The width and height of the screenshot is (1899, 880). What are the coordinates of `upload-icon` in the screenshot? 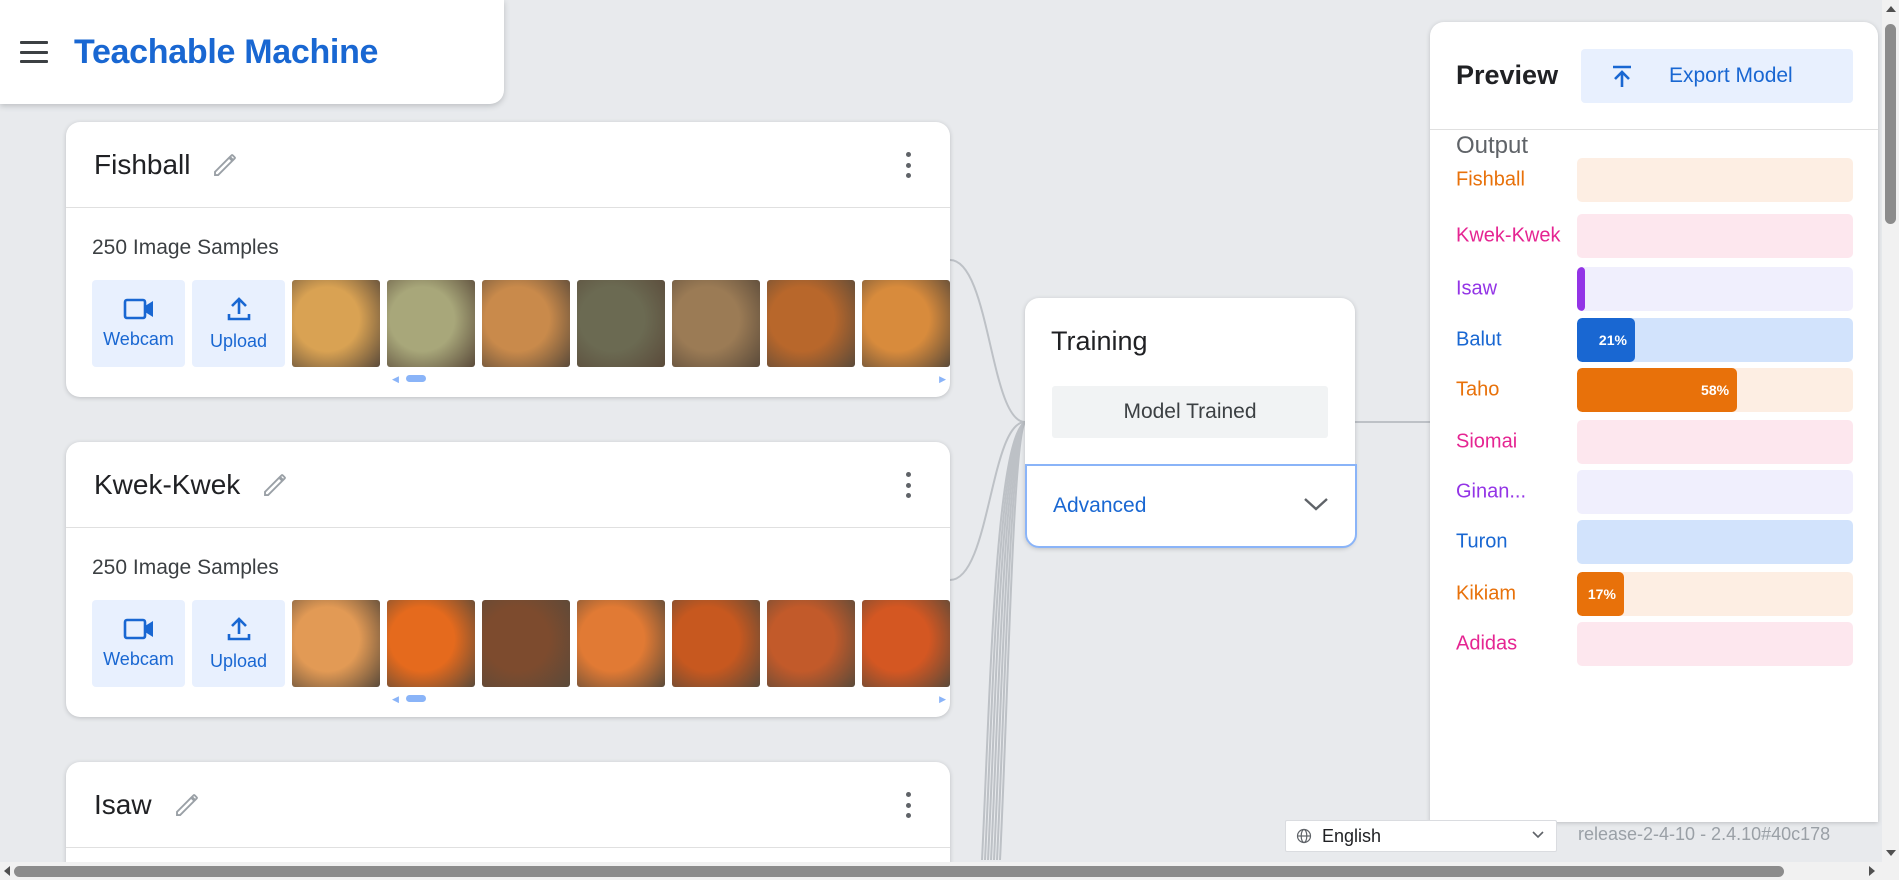 It's located at (238, 309).